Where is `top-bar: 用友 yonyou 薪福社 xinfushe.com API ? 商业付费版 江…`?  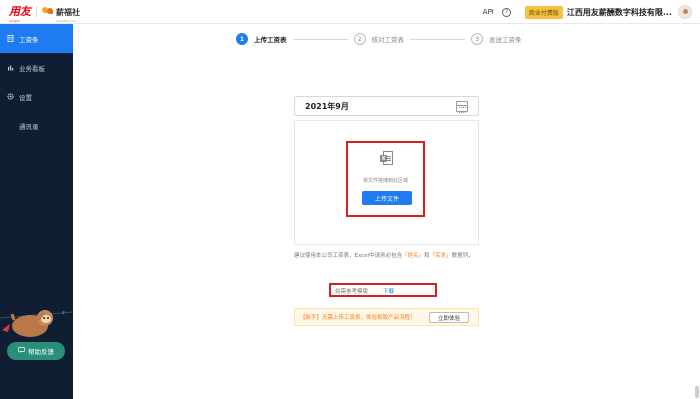
top-bar: 用友 yonyou 薪福社 xinfushe.com API ? 商业付费版 江… is located at coordinates (350, 12).